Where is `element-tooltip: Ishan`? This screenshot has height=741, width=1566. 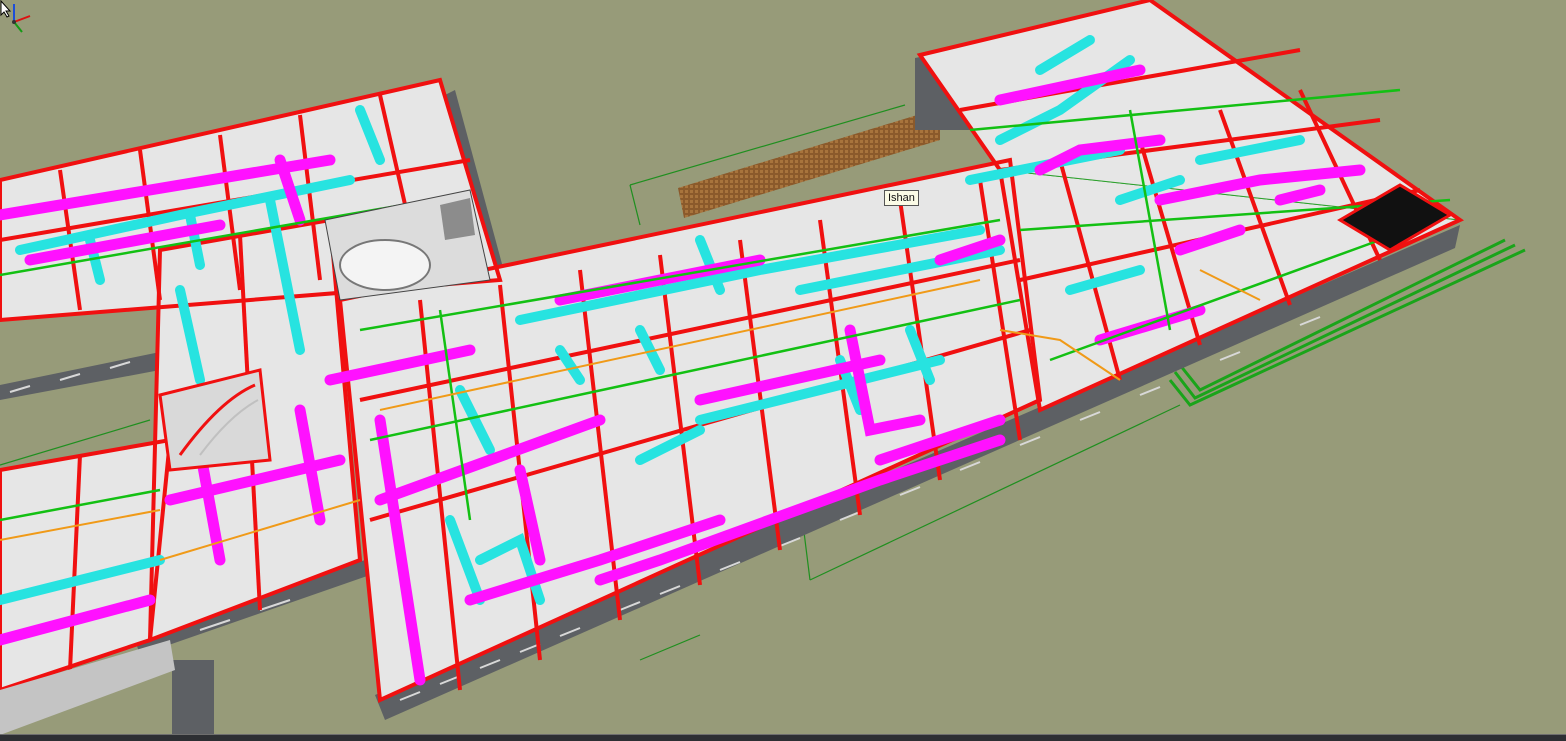 element-tooltip: Ishan is located at coordinates (901, 198).